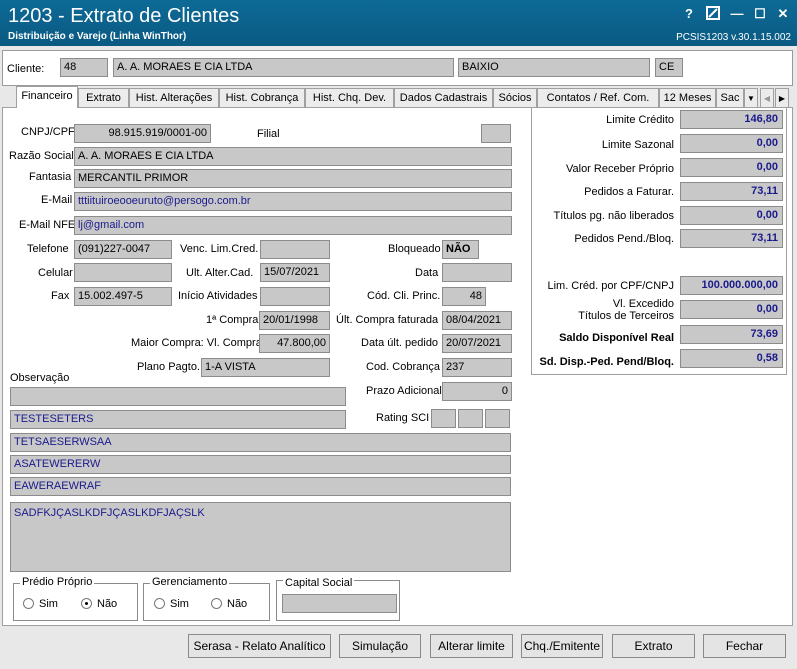  What do you see at coordinates (610, 286) in the screenshot?
I see `lim-cpf-label: Lim. Créd. por CPF/CNPJ` at bounding box center [610, 286].